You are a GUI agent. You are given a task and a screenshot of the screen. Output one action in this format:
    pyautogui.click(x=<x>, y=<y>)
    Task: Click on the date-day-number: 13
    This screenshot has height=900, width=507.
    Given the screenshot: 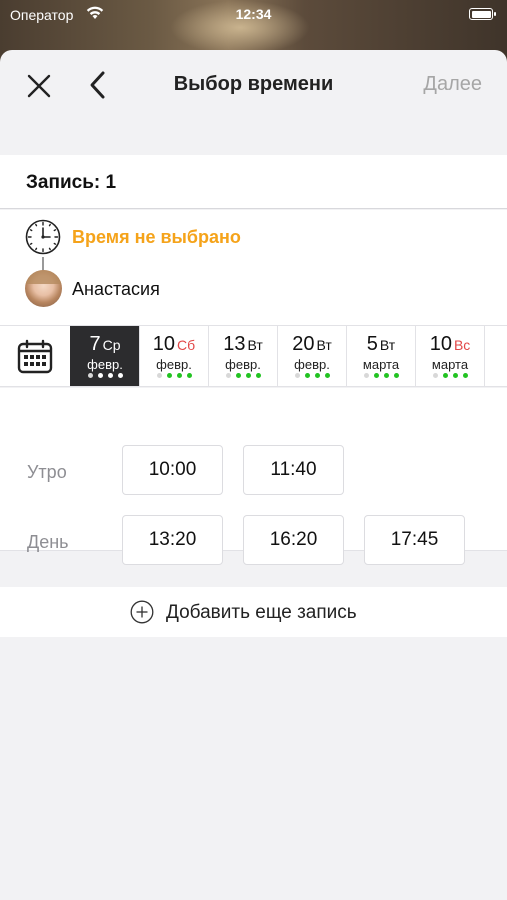 What is the action you would take?
    pyautogui.click(x=234, y=344)
    